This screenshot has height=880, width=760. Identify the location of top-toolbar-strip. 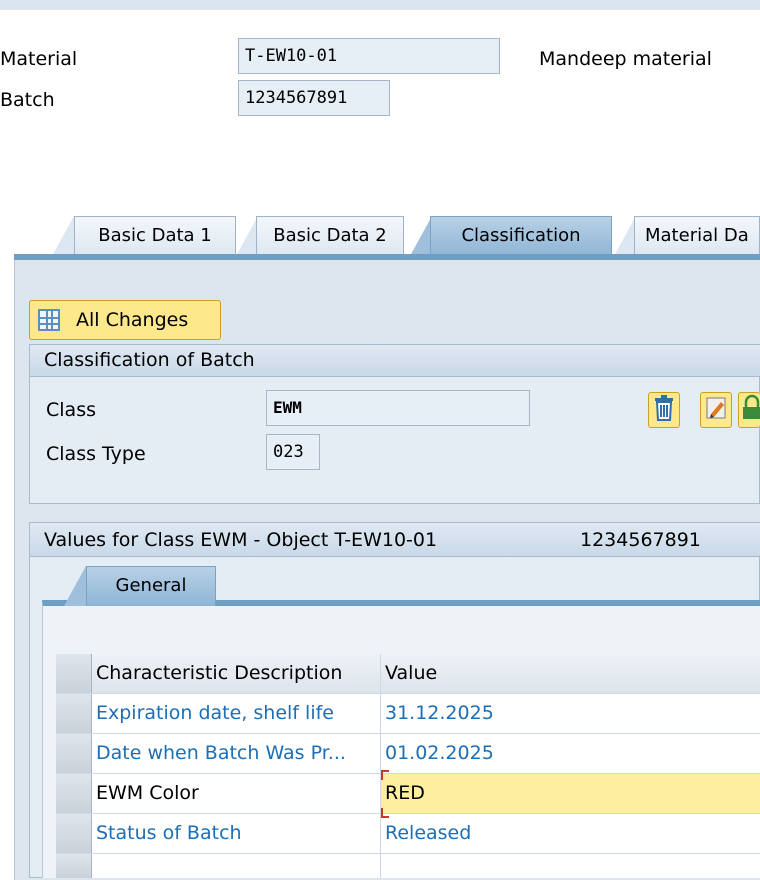
(380, 5).